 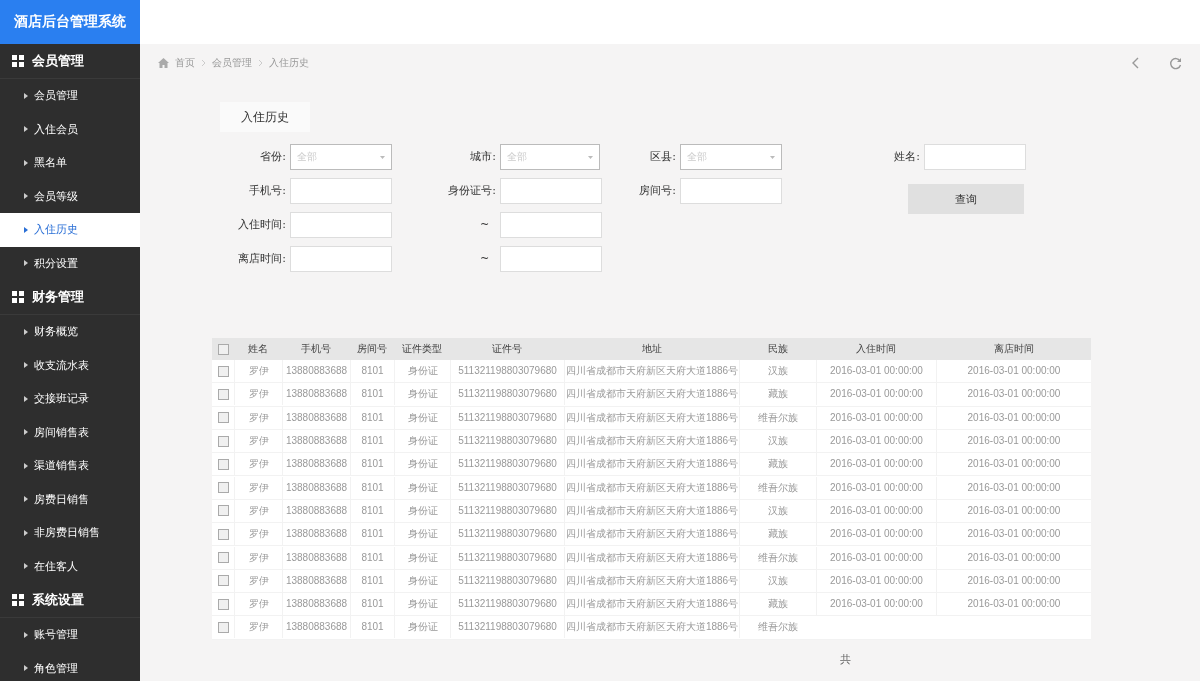 I want to click on sidebar-item: 房间销售表, so click(x=70, y=432).